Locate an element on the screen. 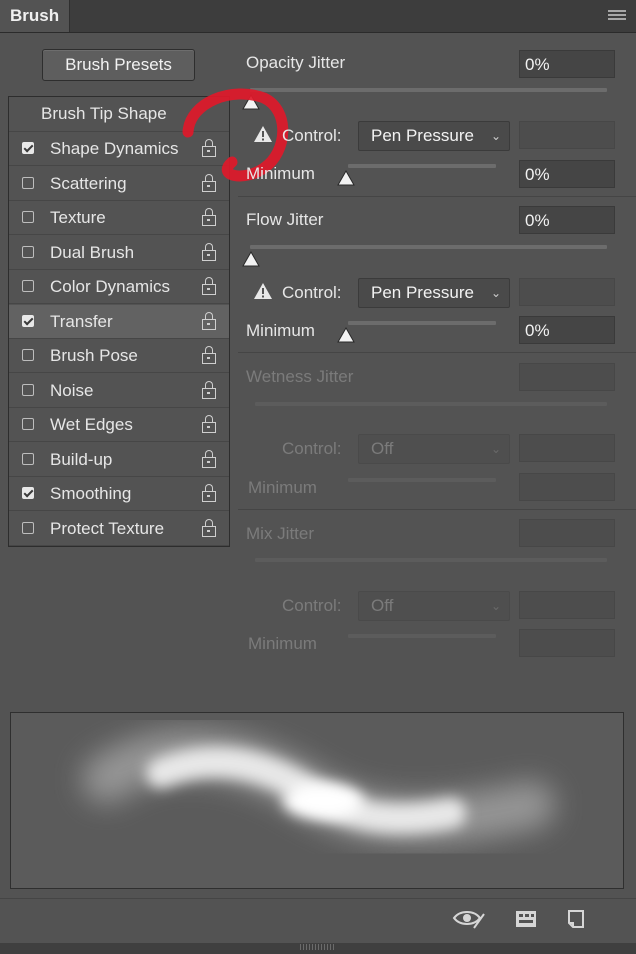 The width and height of the screenshot is (636, 954). wetness-control-label: Control: is located at coordinates (312, 448).